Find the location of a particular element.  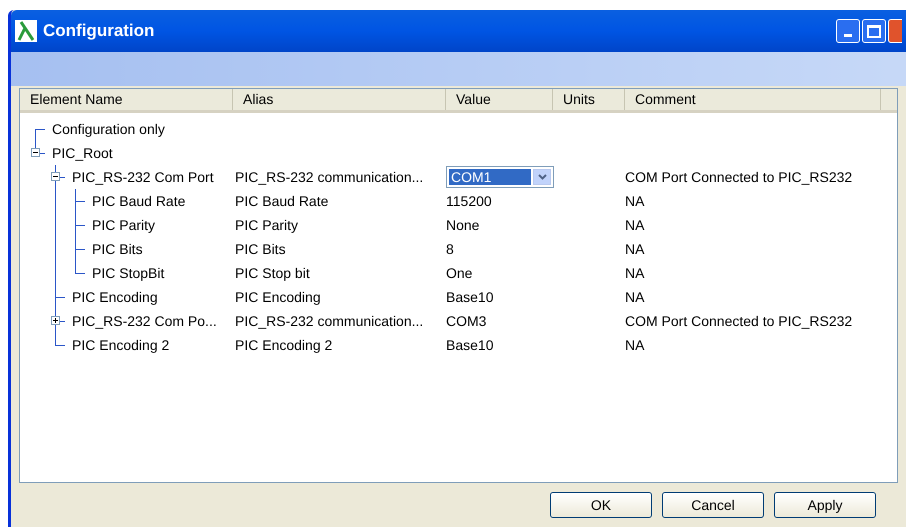

element-name: PIC Bits is located at coordinates (116, 249).